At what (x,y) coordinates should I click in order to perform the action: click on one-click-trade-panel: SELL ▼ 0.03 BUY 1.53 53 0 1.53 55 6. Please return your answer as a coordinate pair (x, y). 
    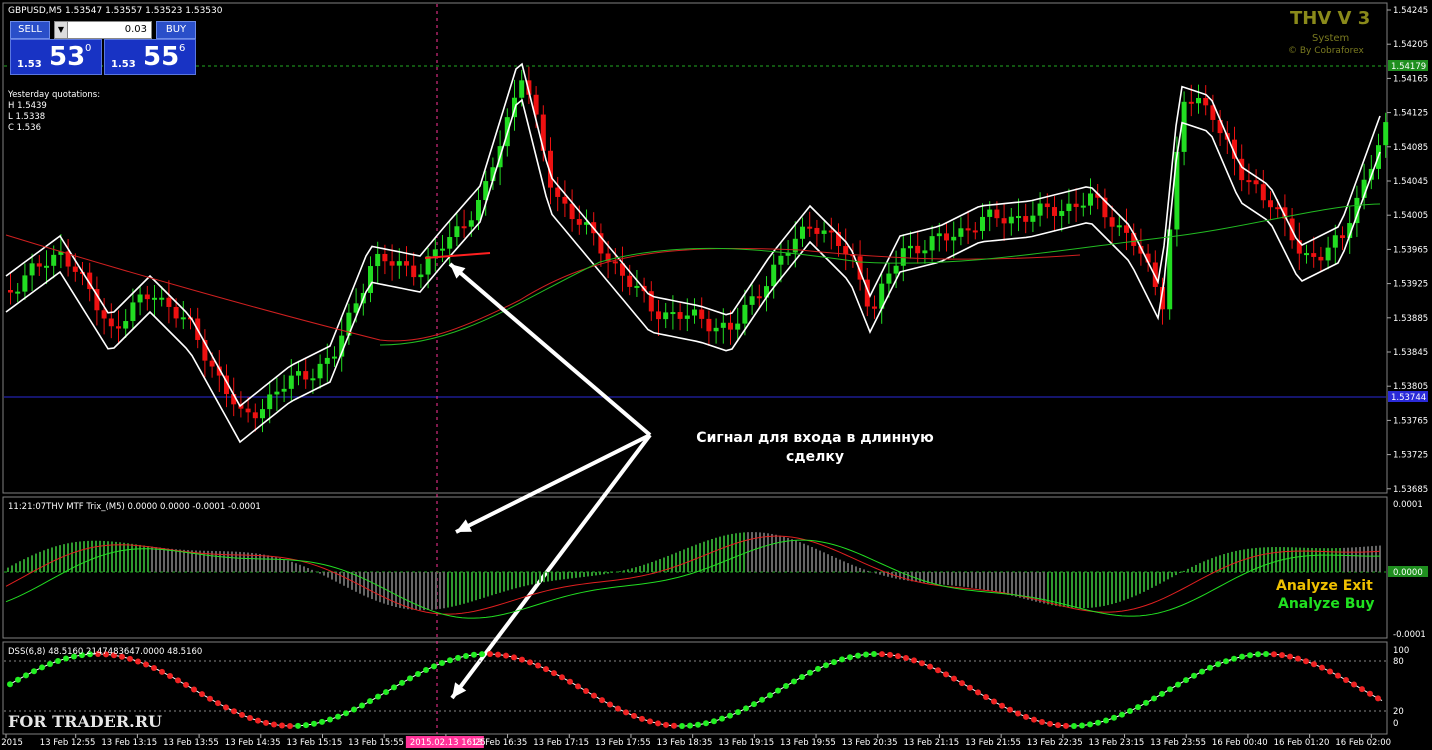
    Looking at the image, I should click on (101, 47).